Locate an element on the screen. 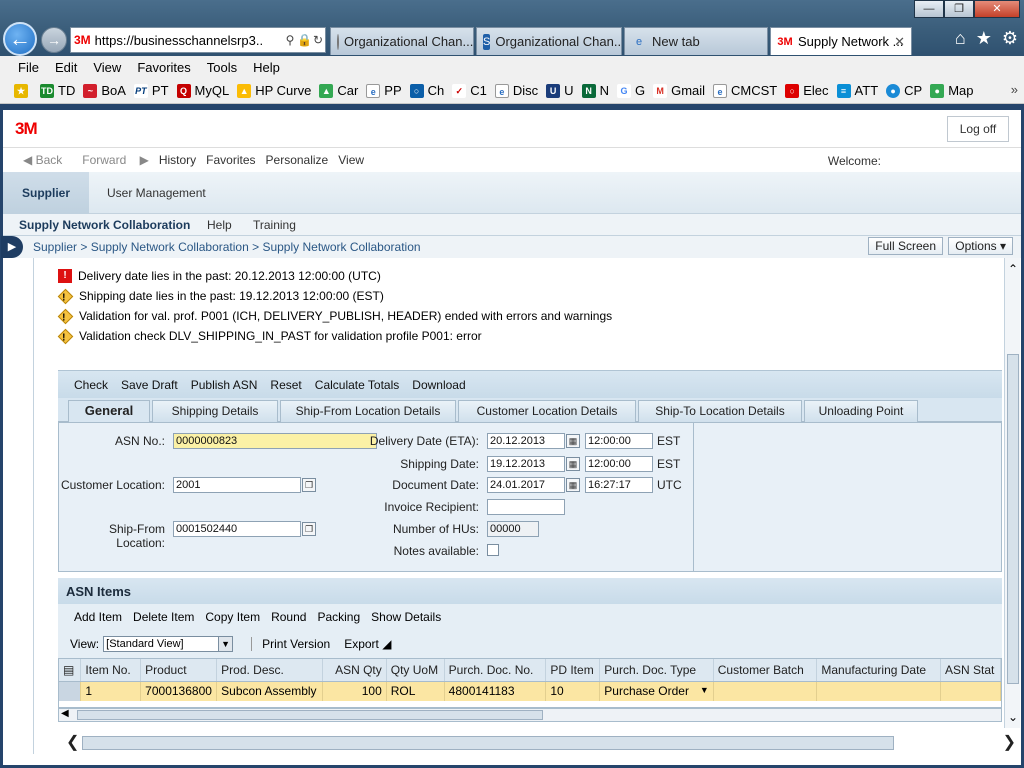 The width and height of the screenshot is (1024, 768). forward-button: → is located at coordinates (54, 40).